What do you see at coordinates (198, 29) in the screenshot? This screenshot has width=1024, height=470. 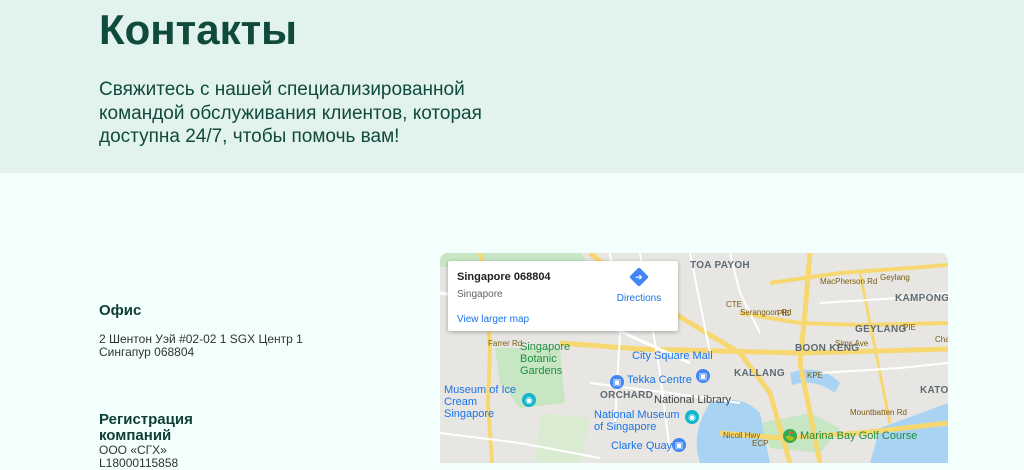 I see `page-title: Контакты` at bounding box center [198, 29].